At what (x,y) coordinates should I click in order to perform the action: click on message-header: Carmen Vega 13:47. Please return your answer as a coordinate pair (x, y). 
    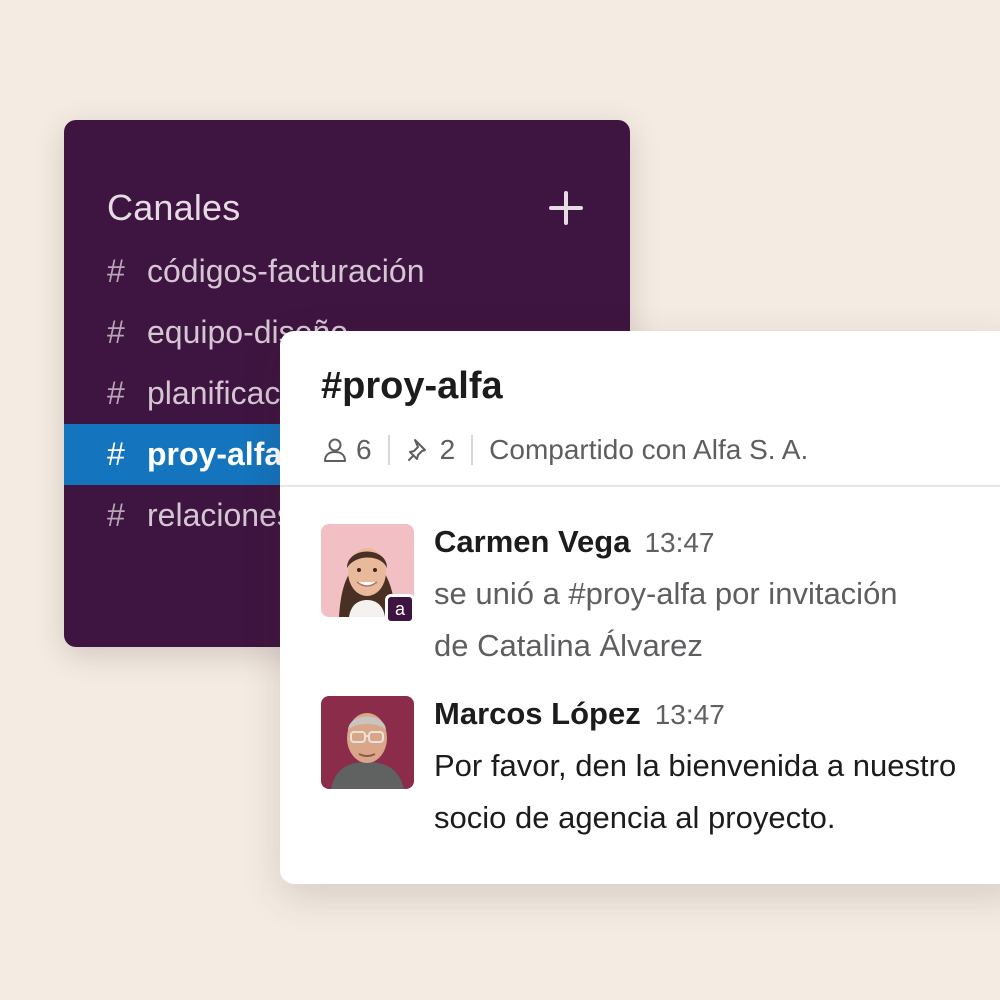
    Looking at the image, I should click on (714, 546).